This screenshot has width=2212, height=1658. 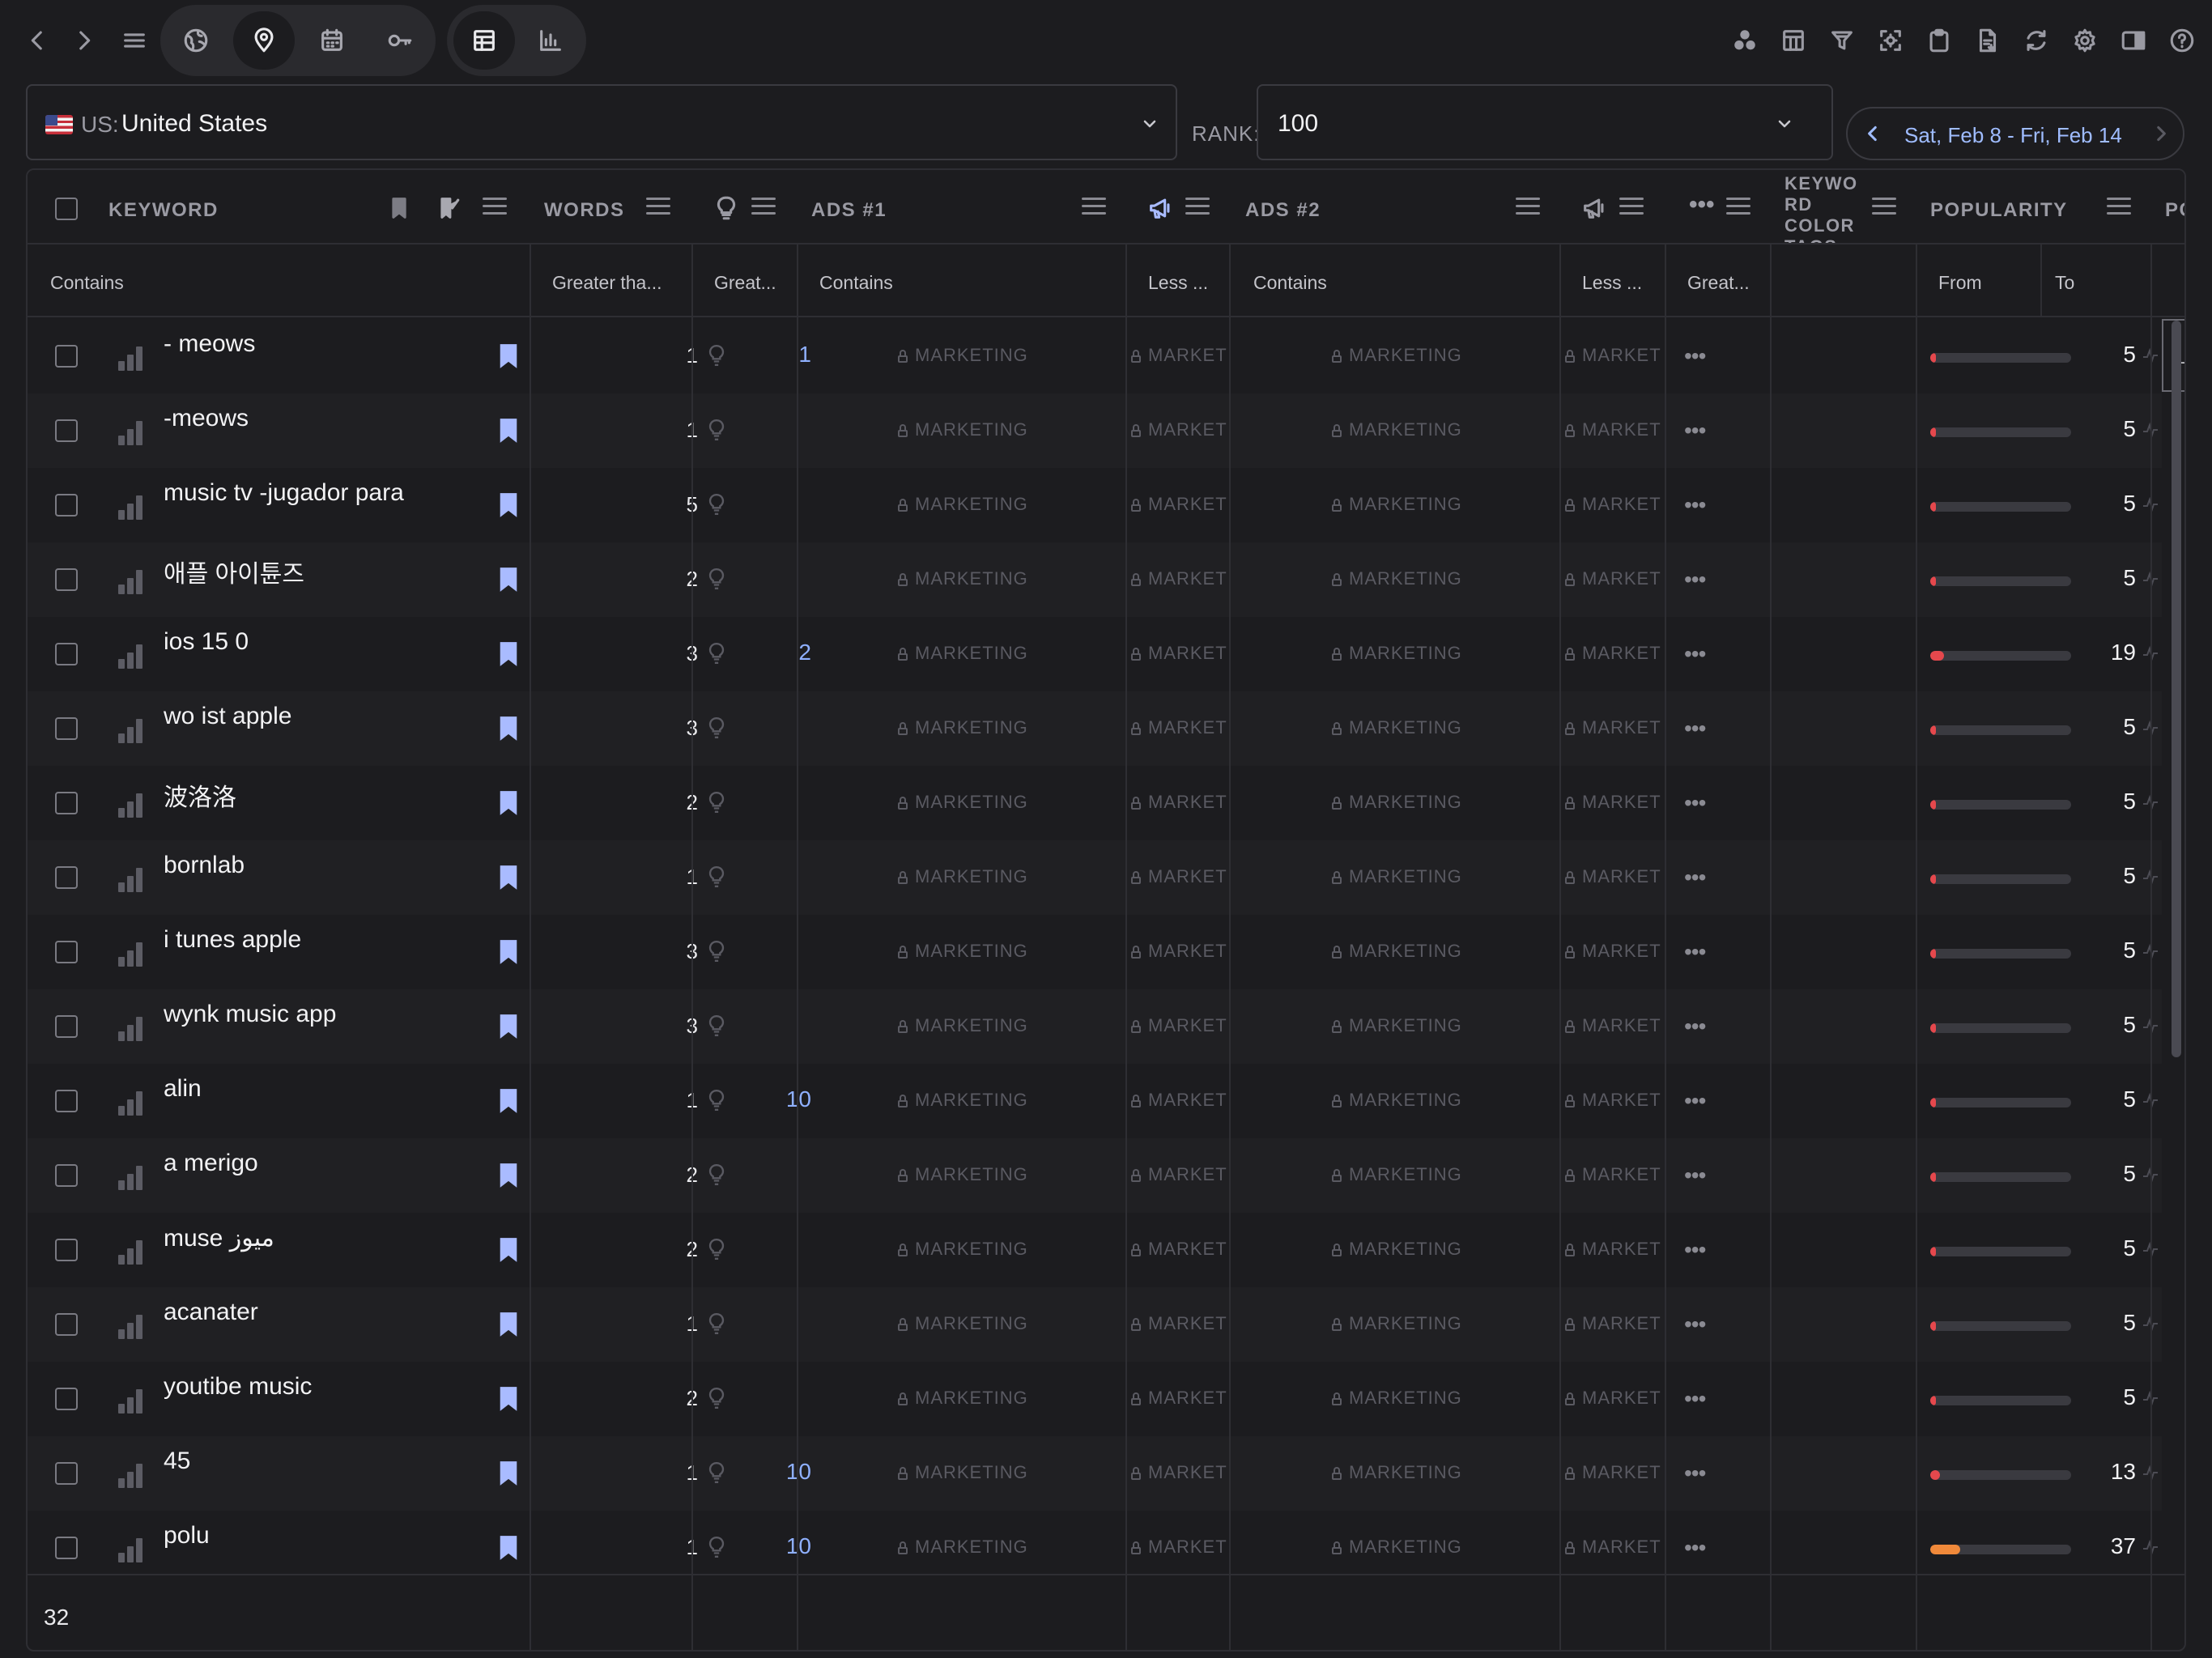 What do you see at coordinates (2182, 40) in the screenshot?
I see `help-icon` at bounding box center [2182, 40].